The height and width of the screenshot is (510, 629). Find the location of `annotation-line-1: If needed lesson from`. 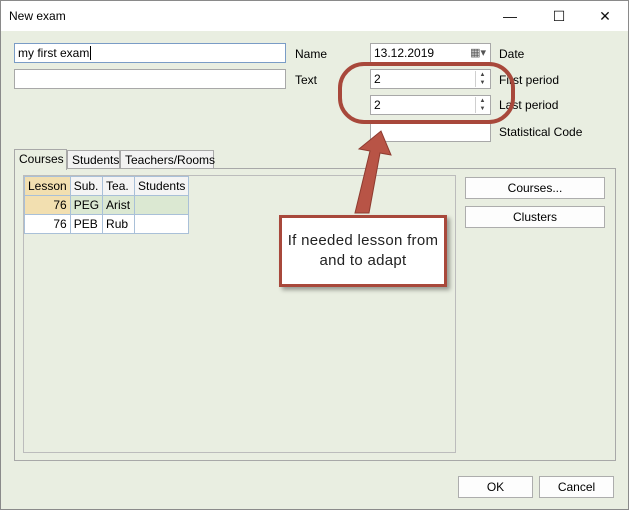

annotation-line-1: If needed lesson from is located at coordinates (363, 240).